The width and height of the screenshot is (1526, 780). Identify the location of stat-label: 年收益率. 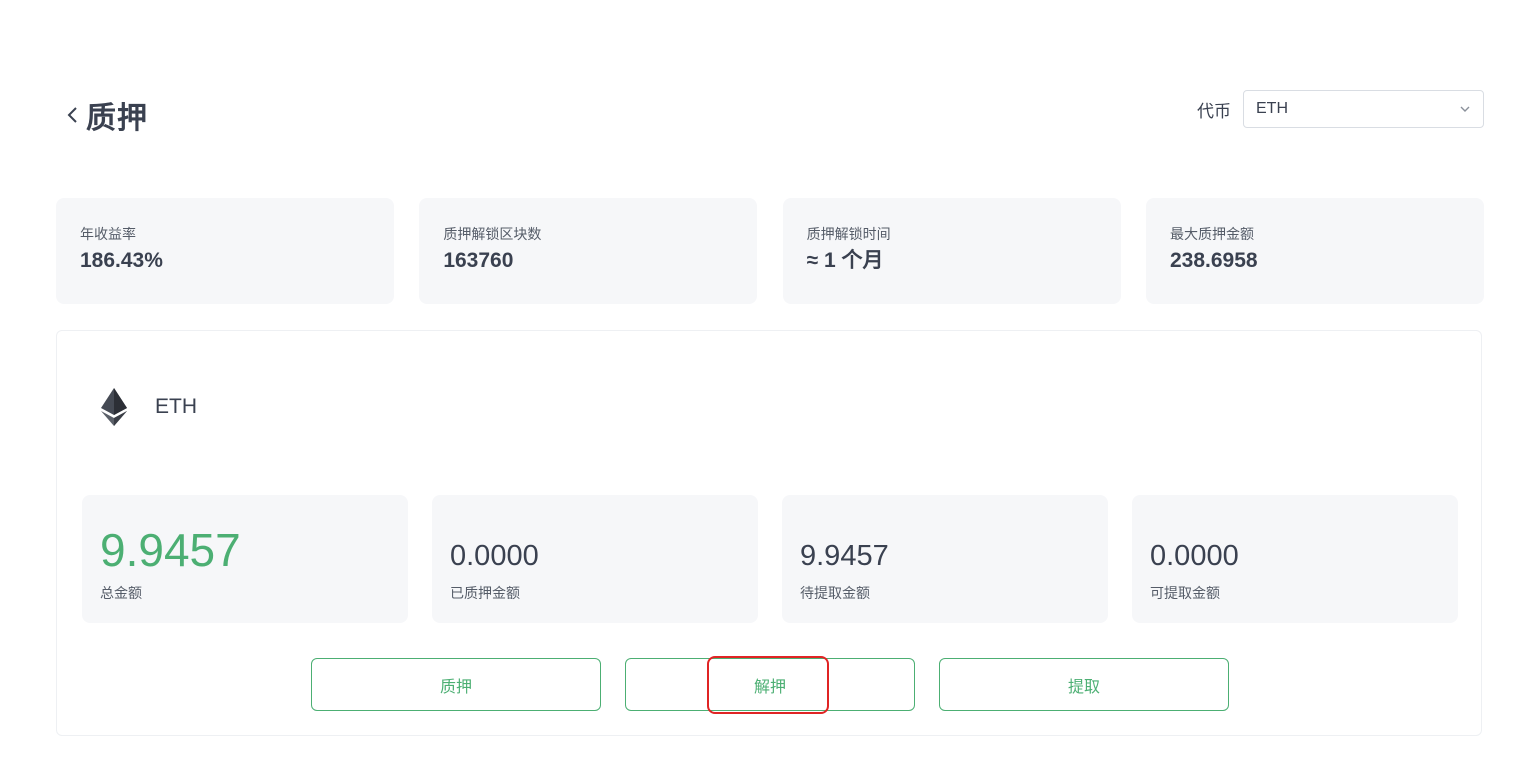
(108, 234).